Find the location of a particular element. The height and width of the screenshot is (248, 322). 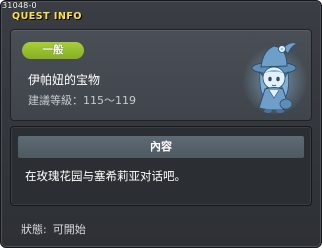

quest-level: 建議等級：115～119 is located at coordinates (82, 100).